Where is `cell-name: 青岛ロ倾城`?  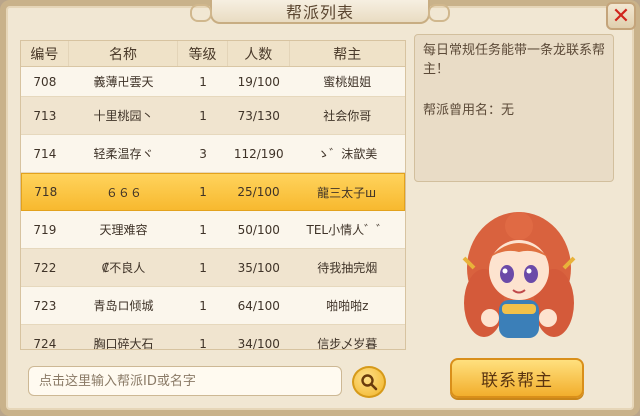 cell-name: 青岛ロ倾城 is located at coordinates (123, 306).